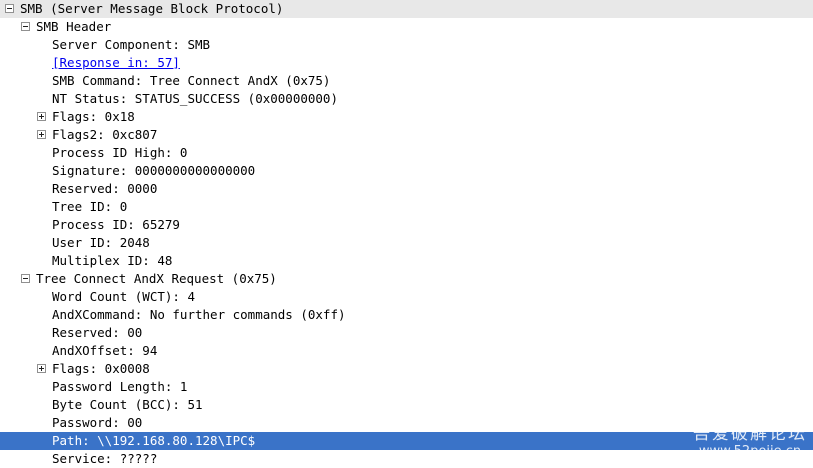  Describe the element at coordinates (105, 134) in the screenshot. I see `tree-row-label: Flags2: 0xc807` at that location.